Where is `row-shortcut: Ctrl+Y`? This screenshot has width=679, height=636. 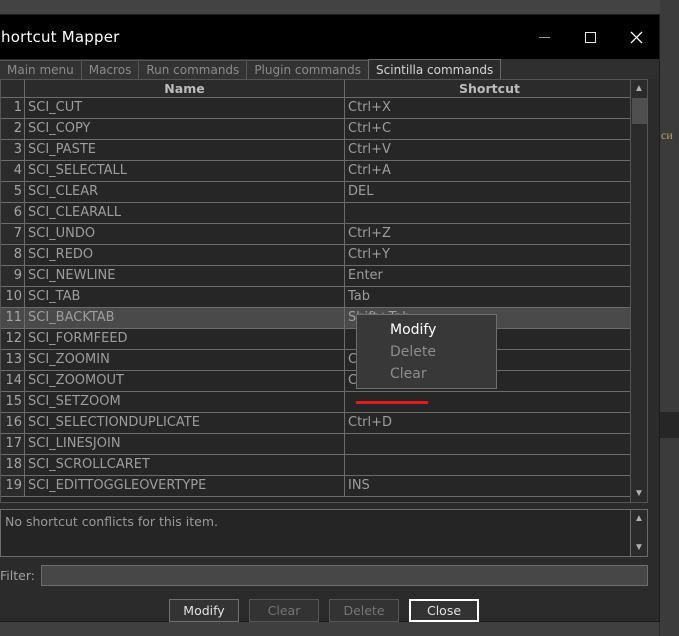 row-shortcut: Ctrl+Y is located at coordinates (490, 255).